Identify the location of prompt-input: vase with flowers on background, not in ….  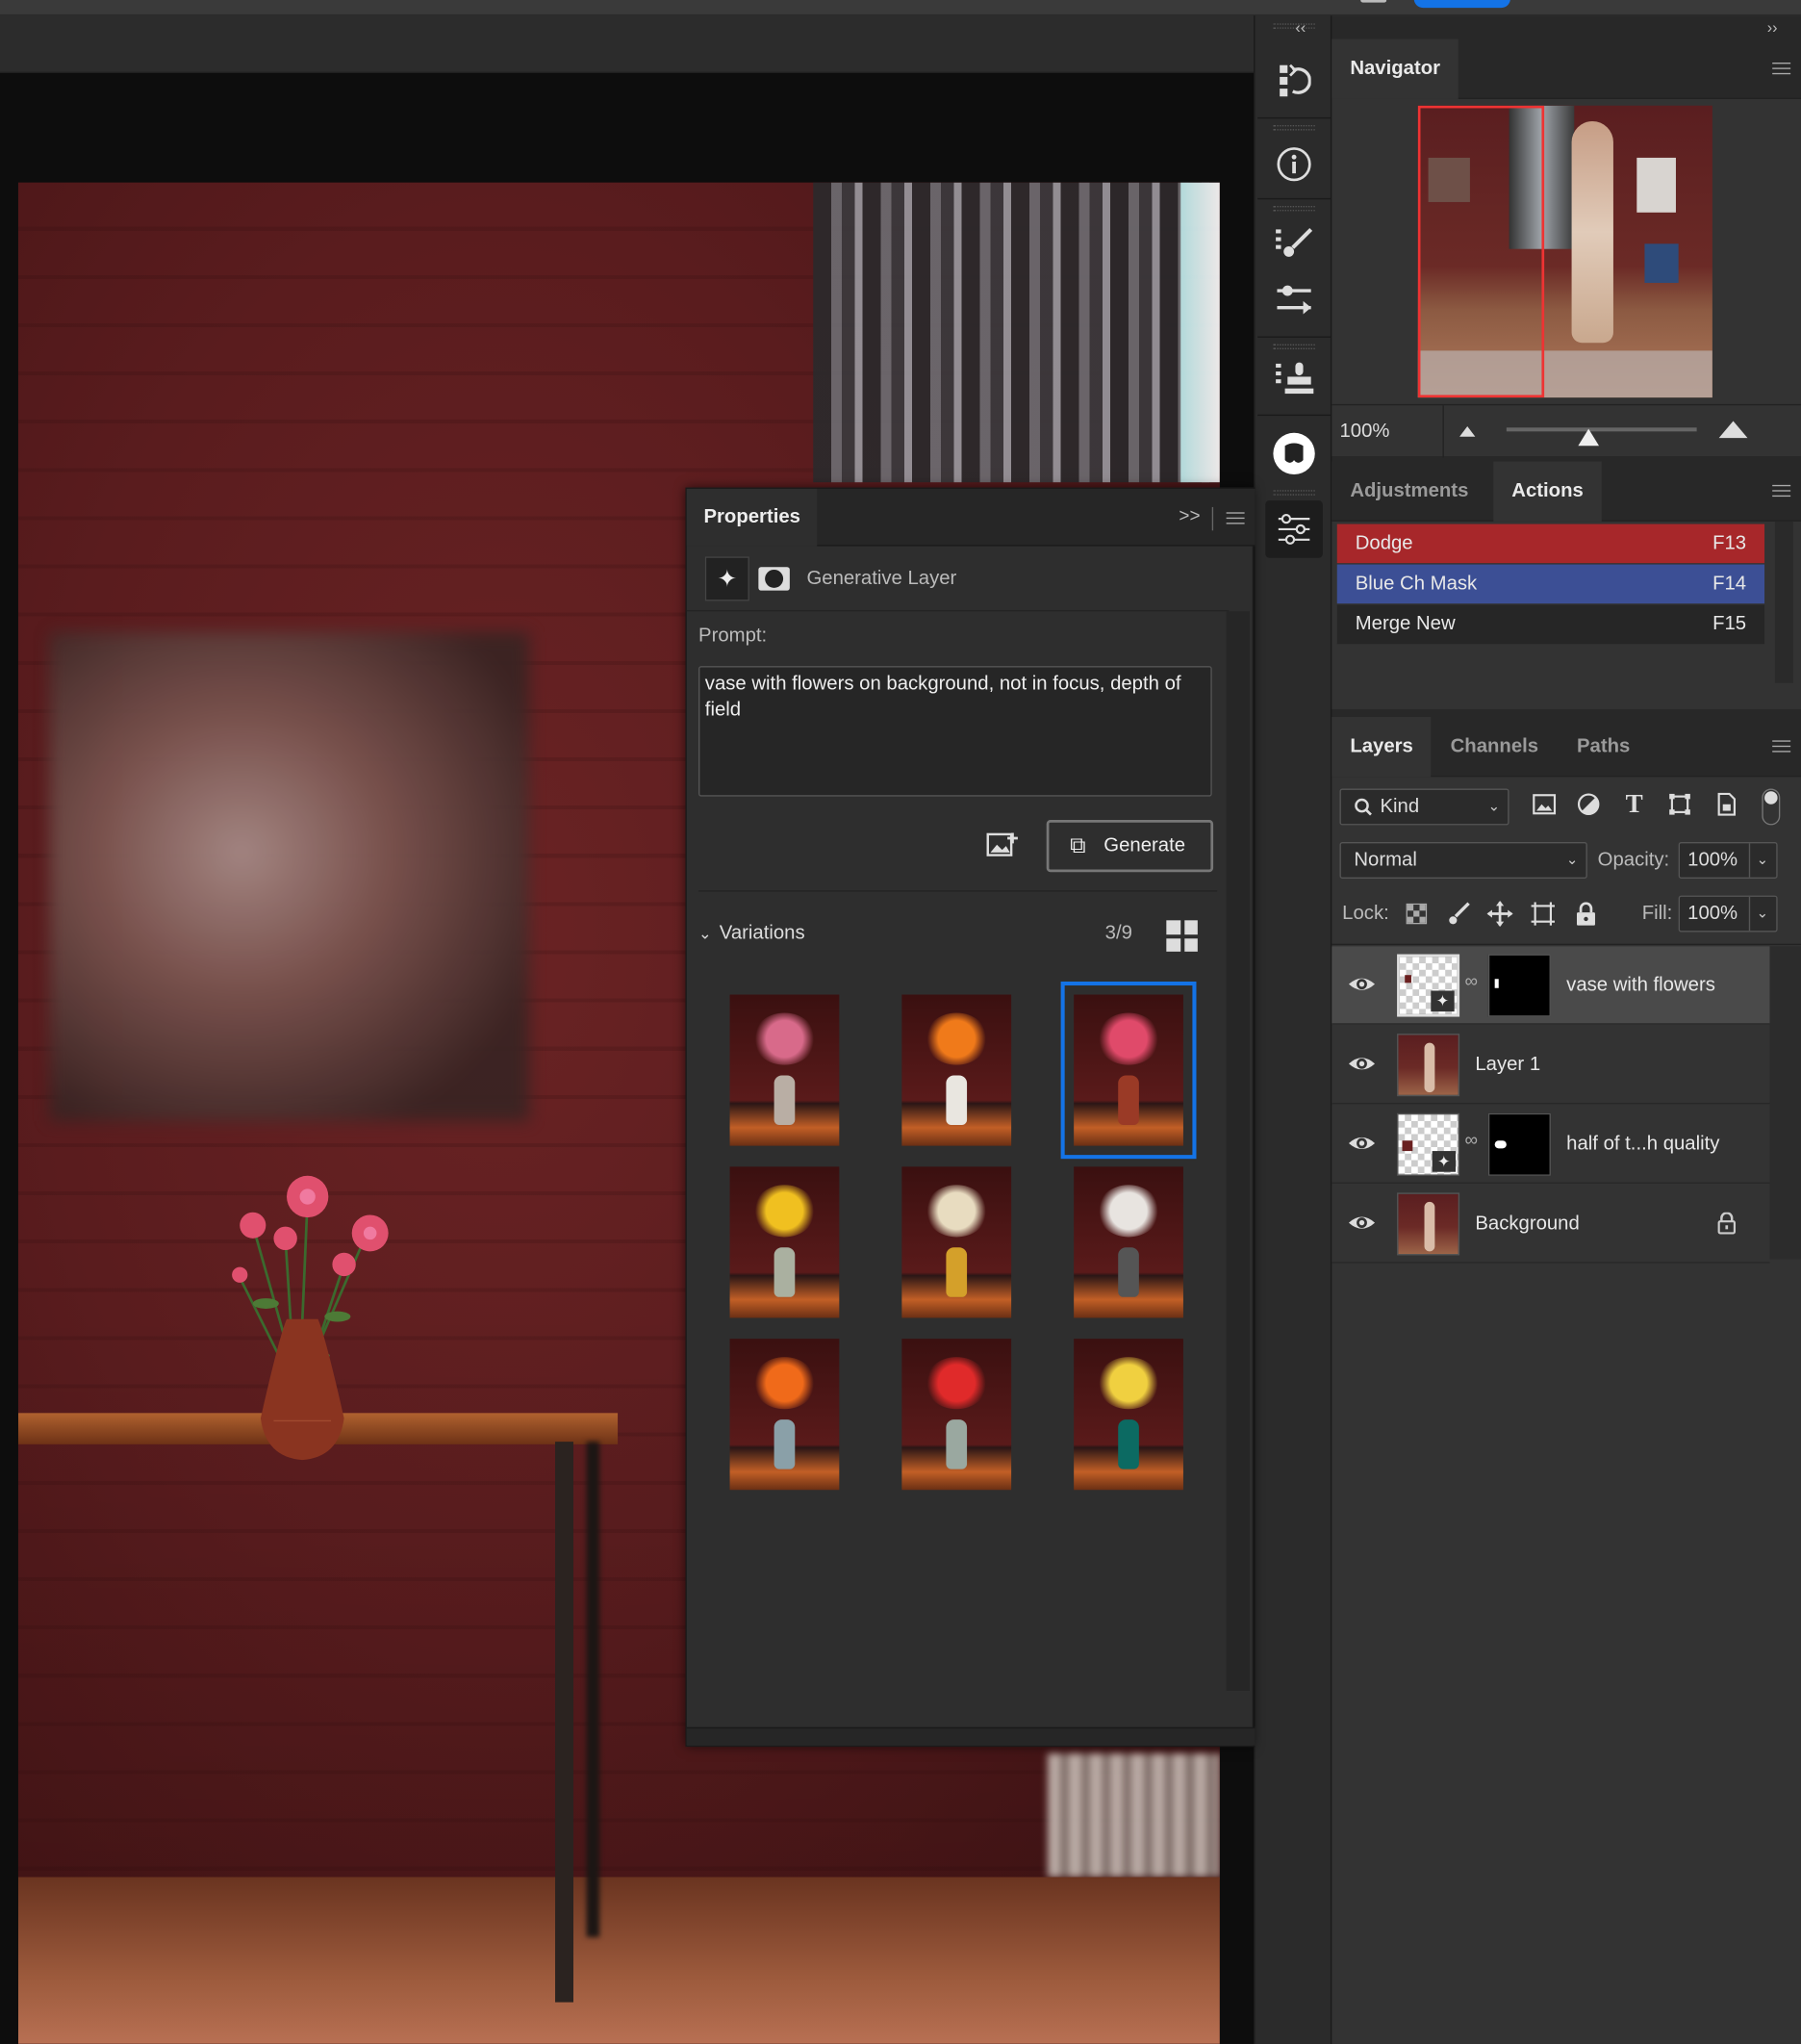
(955, 732).